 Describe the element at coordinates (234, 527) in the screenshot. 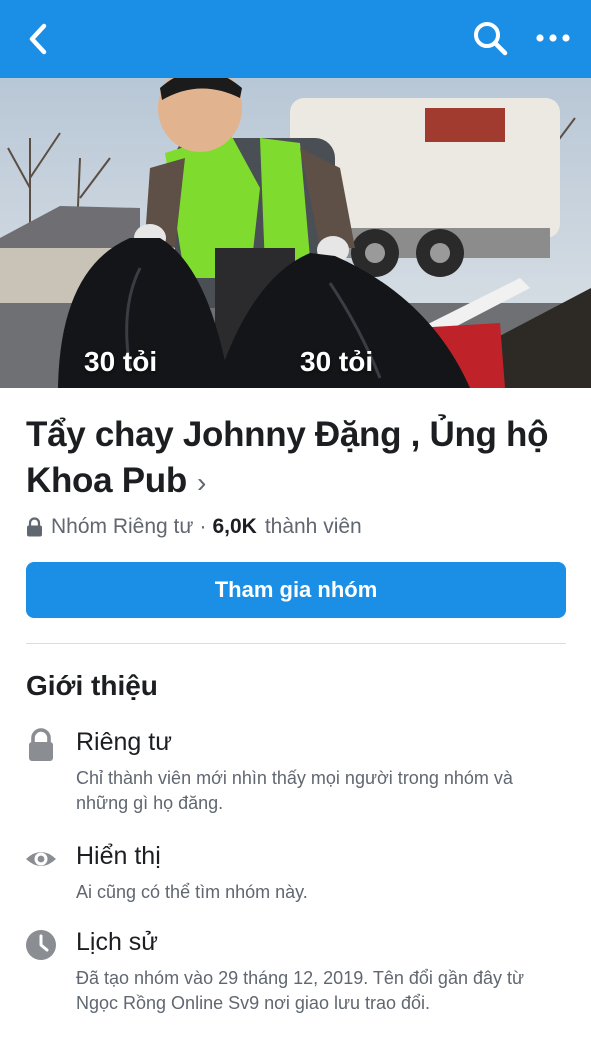

I see `member-count: 6,0K` at that location.